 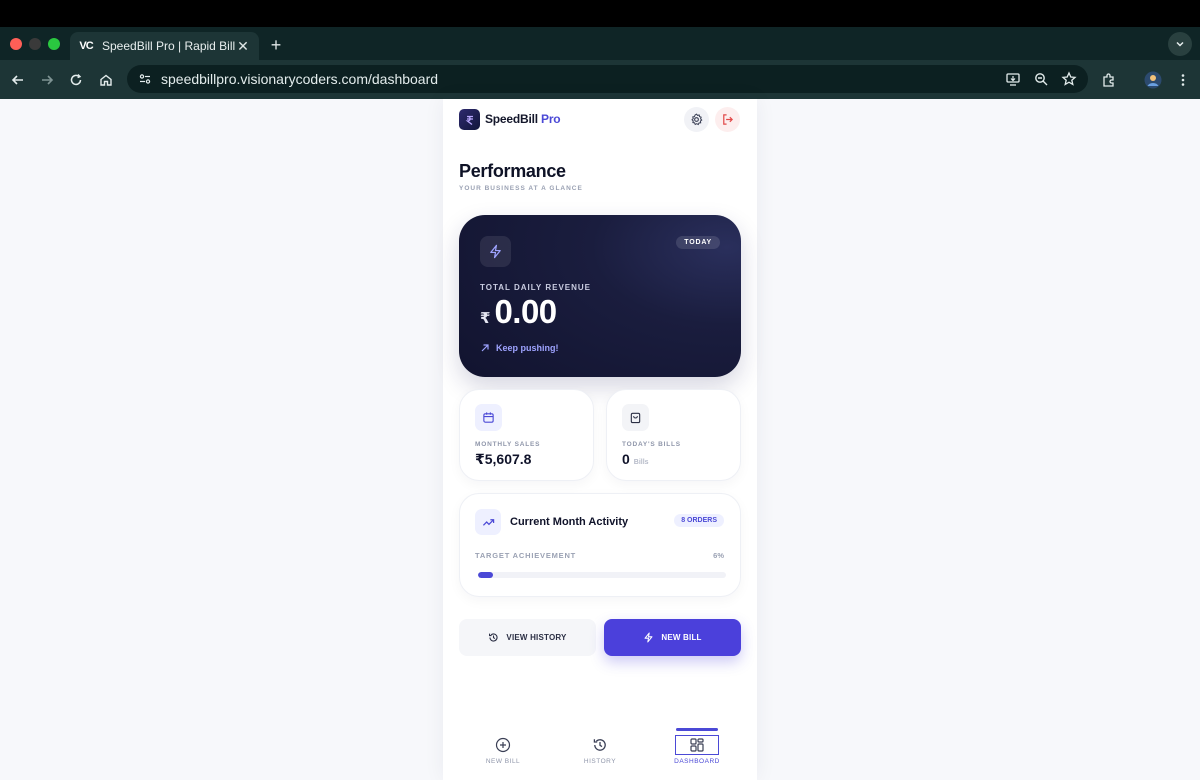 What do you see at coordinates (503, 745) in the screenshot?
I see `plus-circle-icon` at bounding box center [503, 745].